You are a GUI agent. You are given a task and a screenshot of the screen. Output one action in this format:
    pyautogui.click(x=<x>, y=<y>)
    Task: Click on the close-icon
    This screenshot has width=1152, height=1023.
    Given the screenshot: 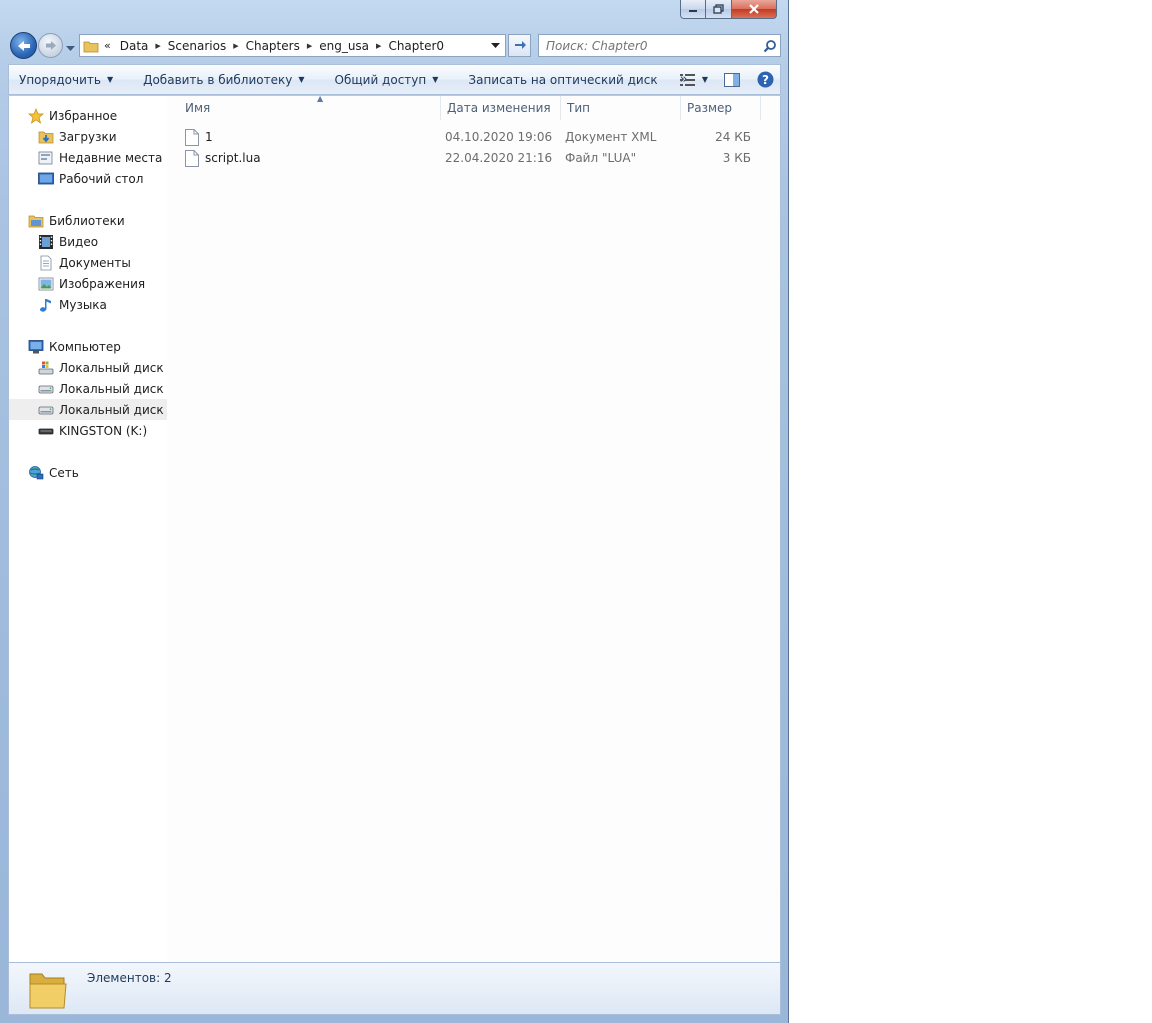 What is the action you would take?
    pyautogui.click(x=754, y=9)
    